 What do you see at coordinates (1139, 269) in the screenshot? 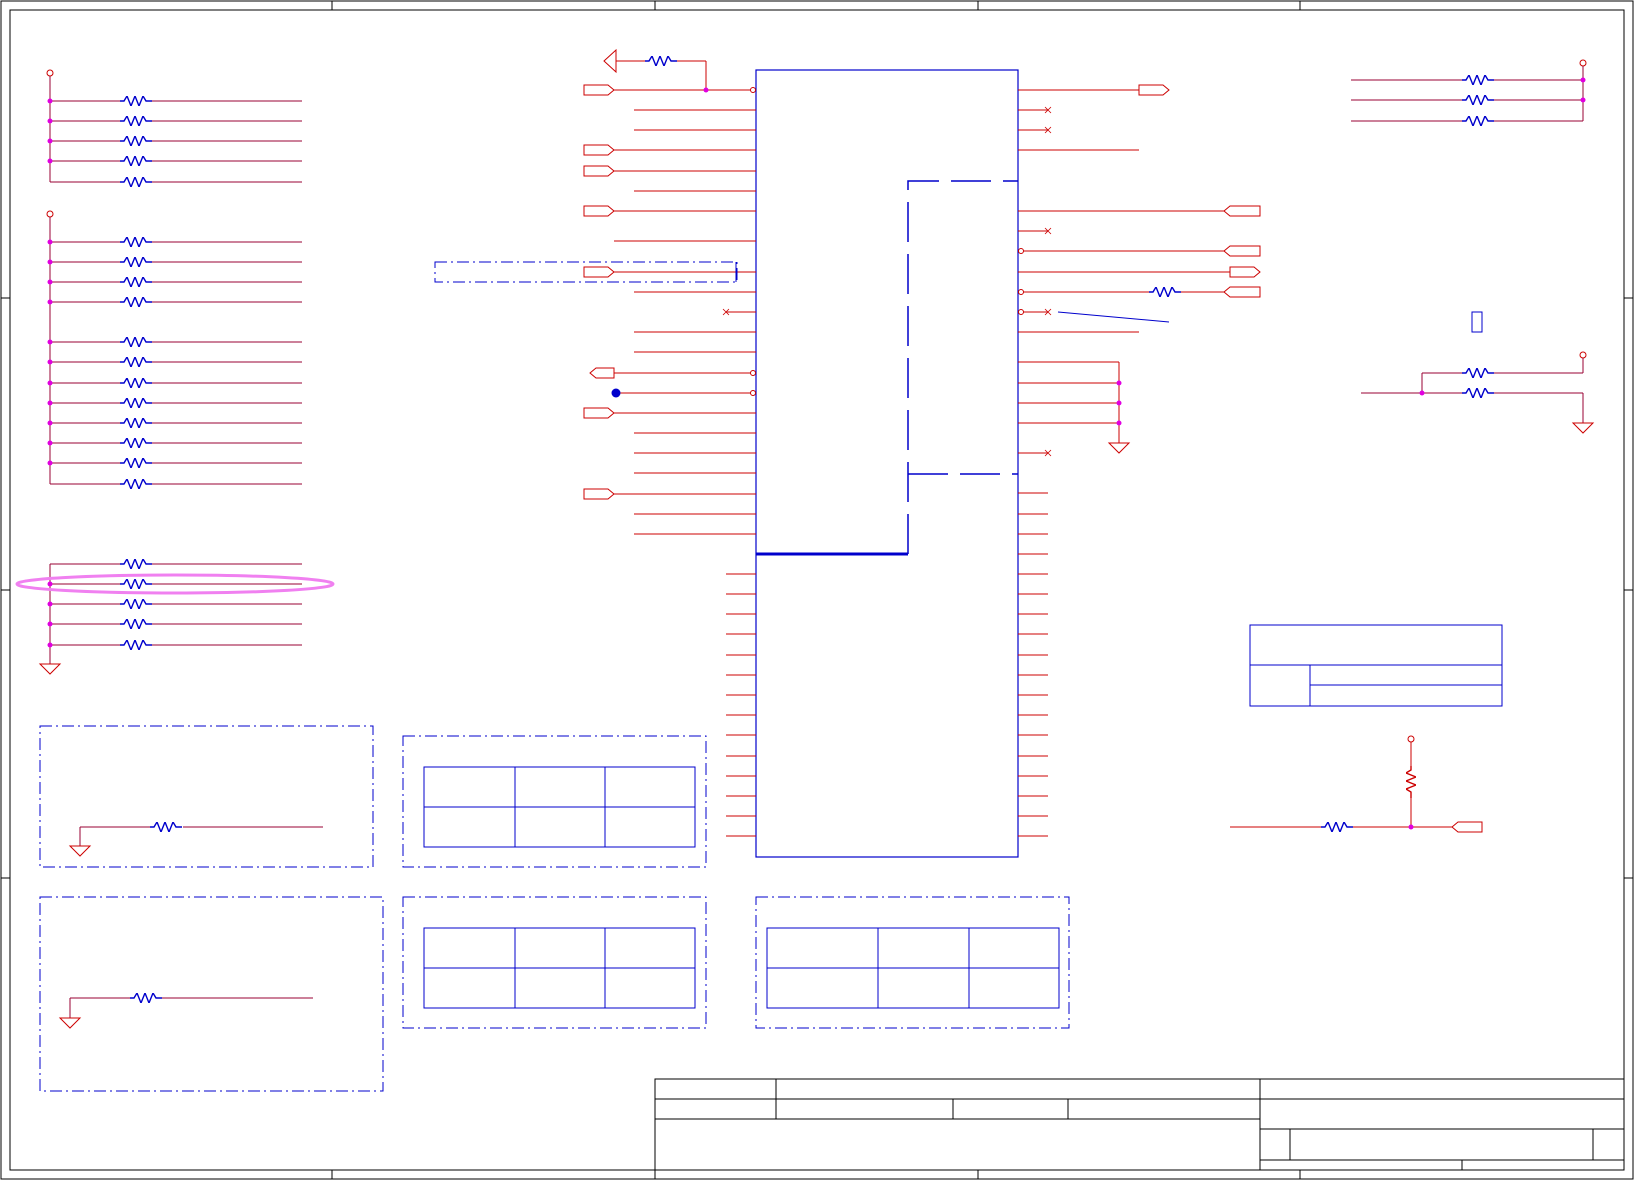
I see `ic-right-ports` at bounding box center [1139, 269].